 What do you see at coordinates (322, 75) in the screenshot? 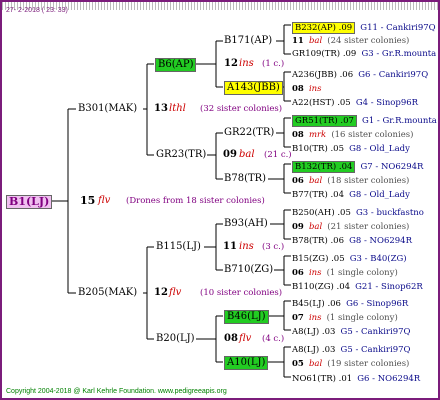
I see `gen4-queen-id: A236(JBB) .06` at bounding box center [322, 75].